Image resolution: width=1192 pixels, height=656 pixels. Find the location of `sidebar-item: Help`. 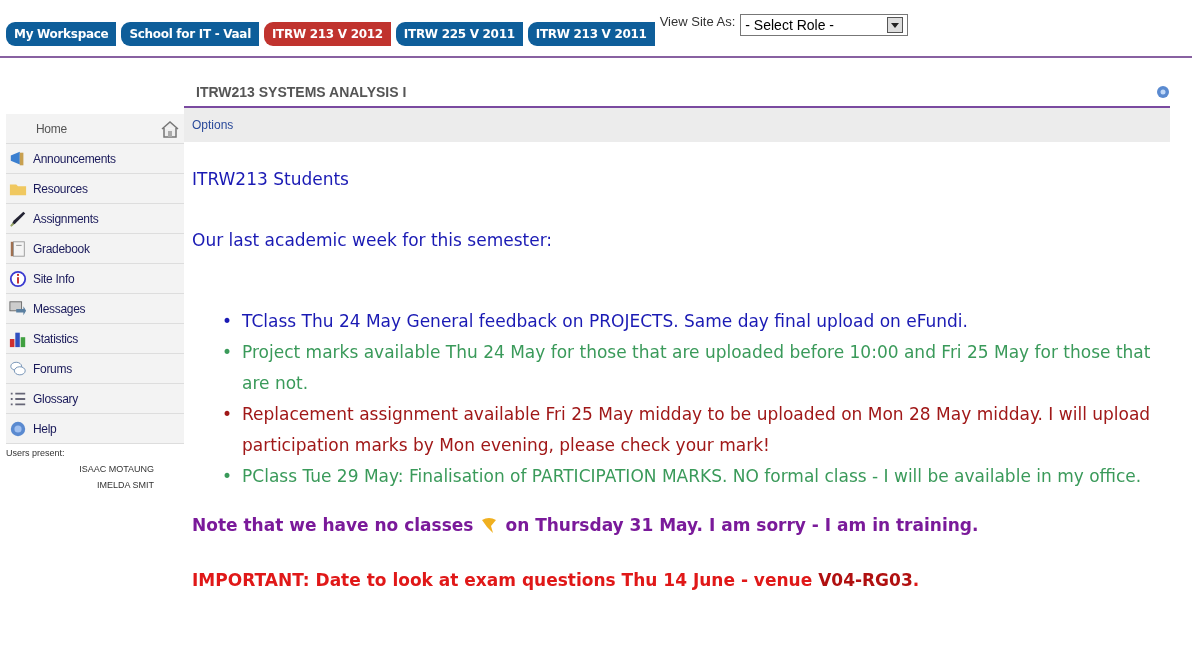

sidebar-item: Help is located at coordinates (95, 429).